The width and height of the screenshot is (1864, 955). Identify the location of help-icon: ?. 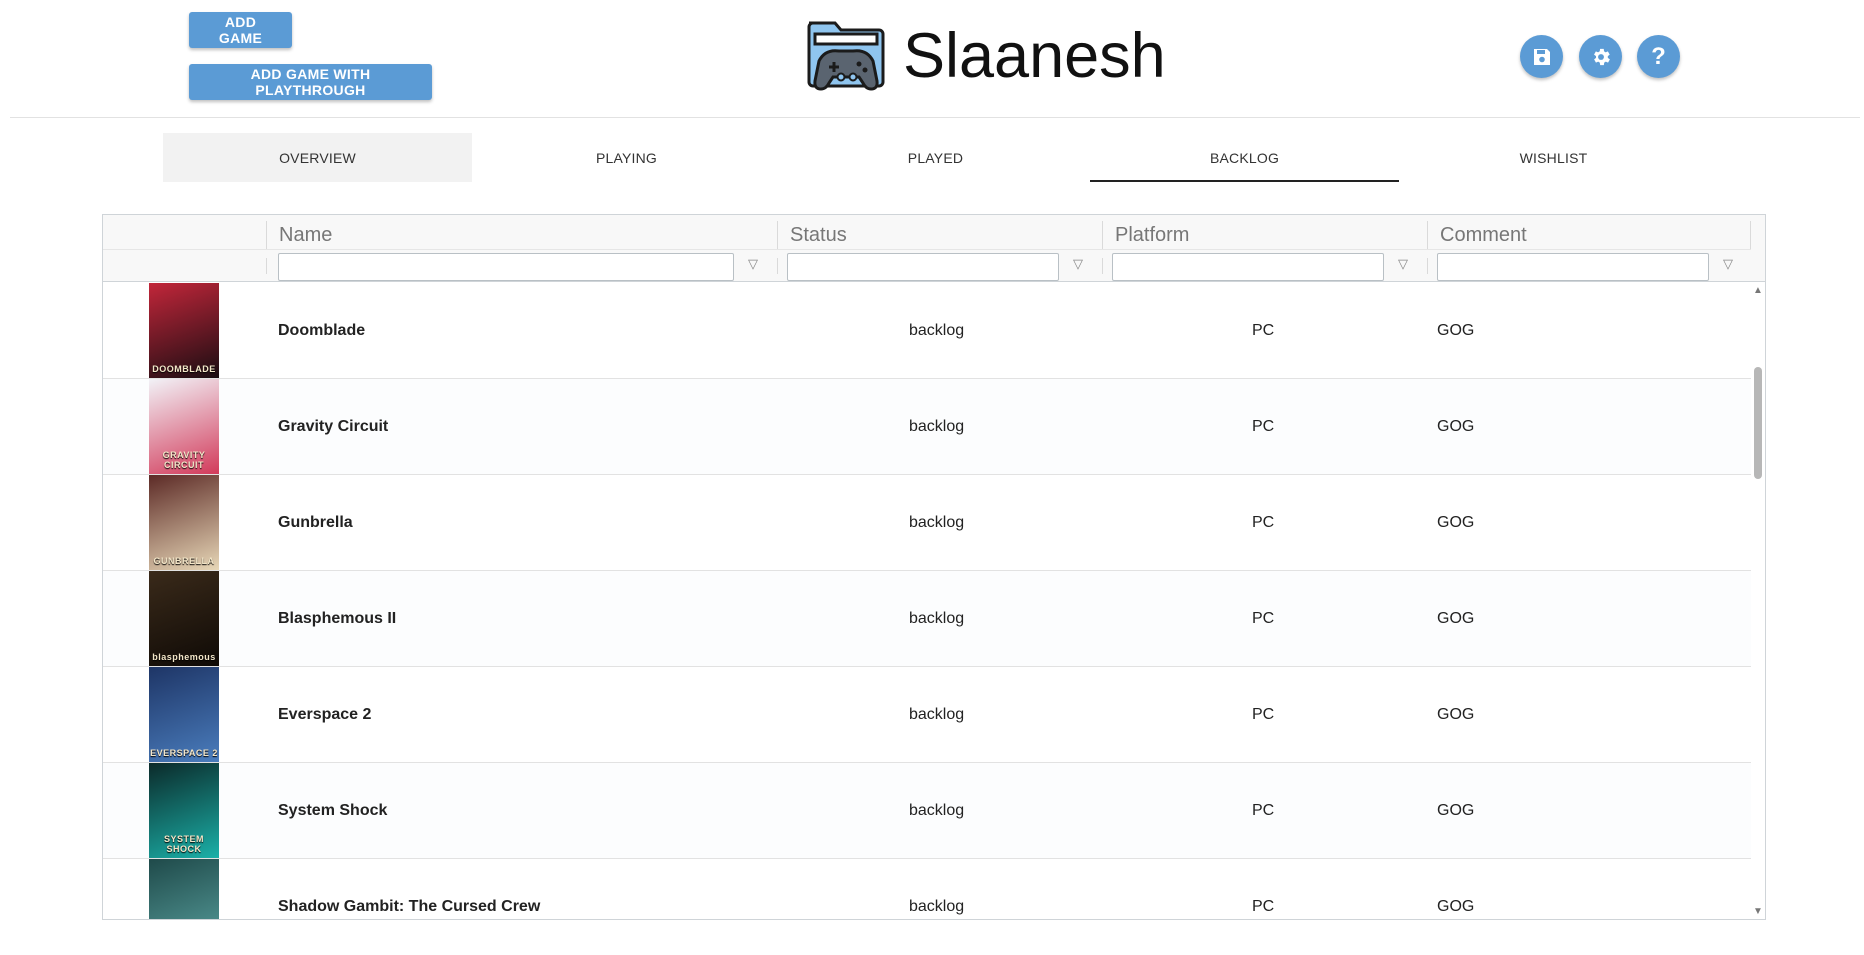
(1658, 56).